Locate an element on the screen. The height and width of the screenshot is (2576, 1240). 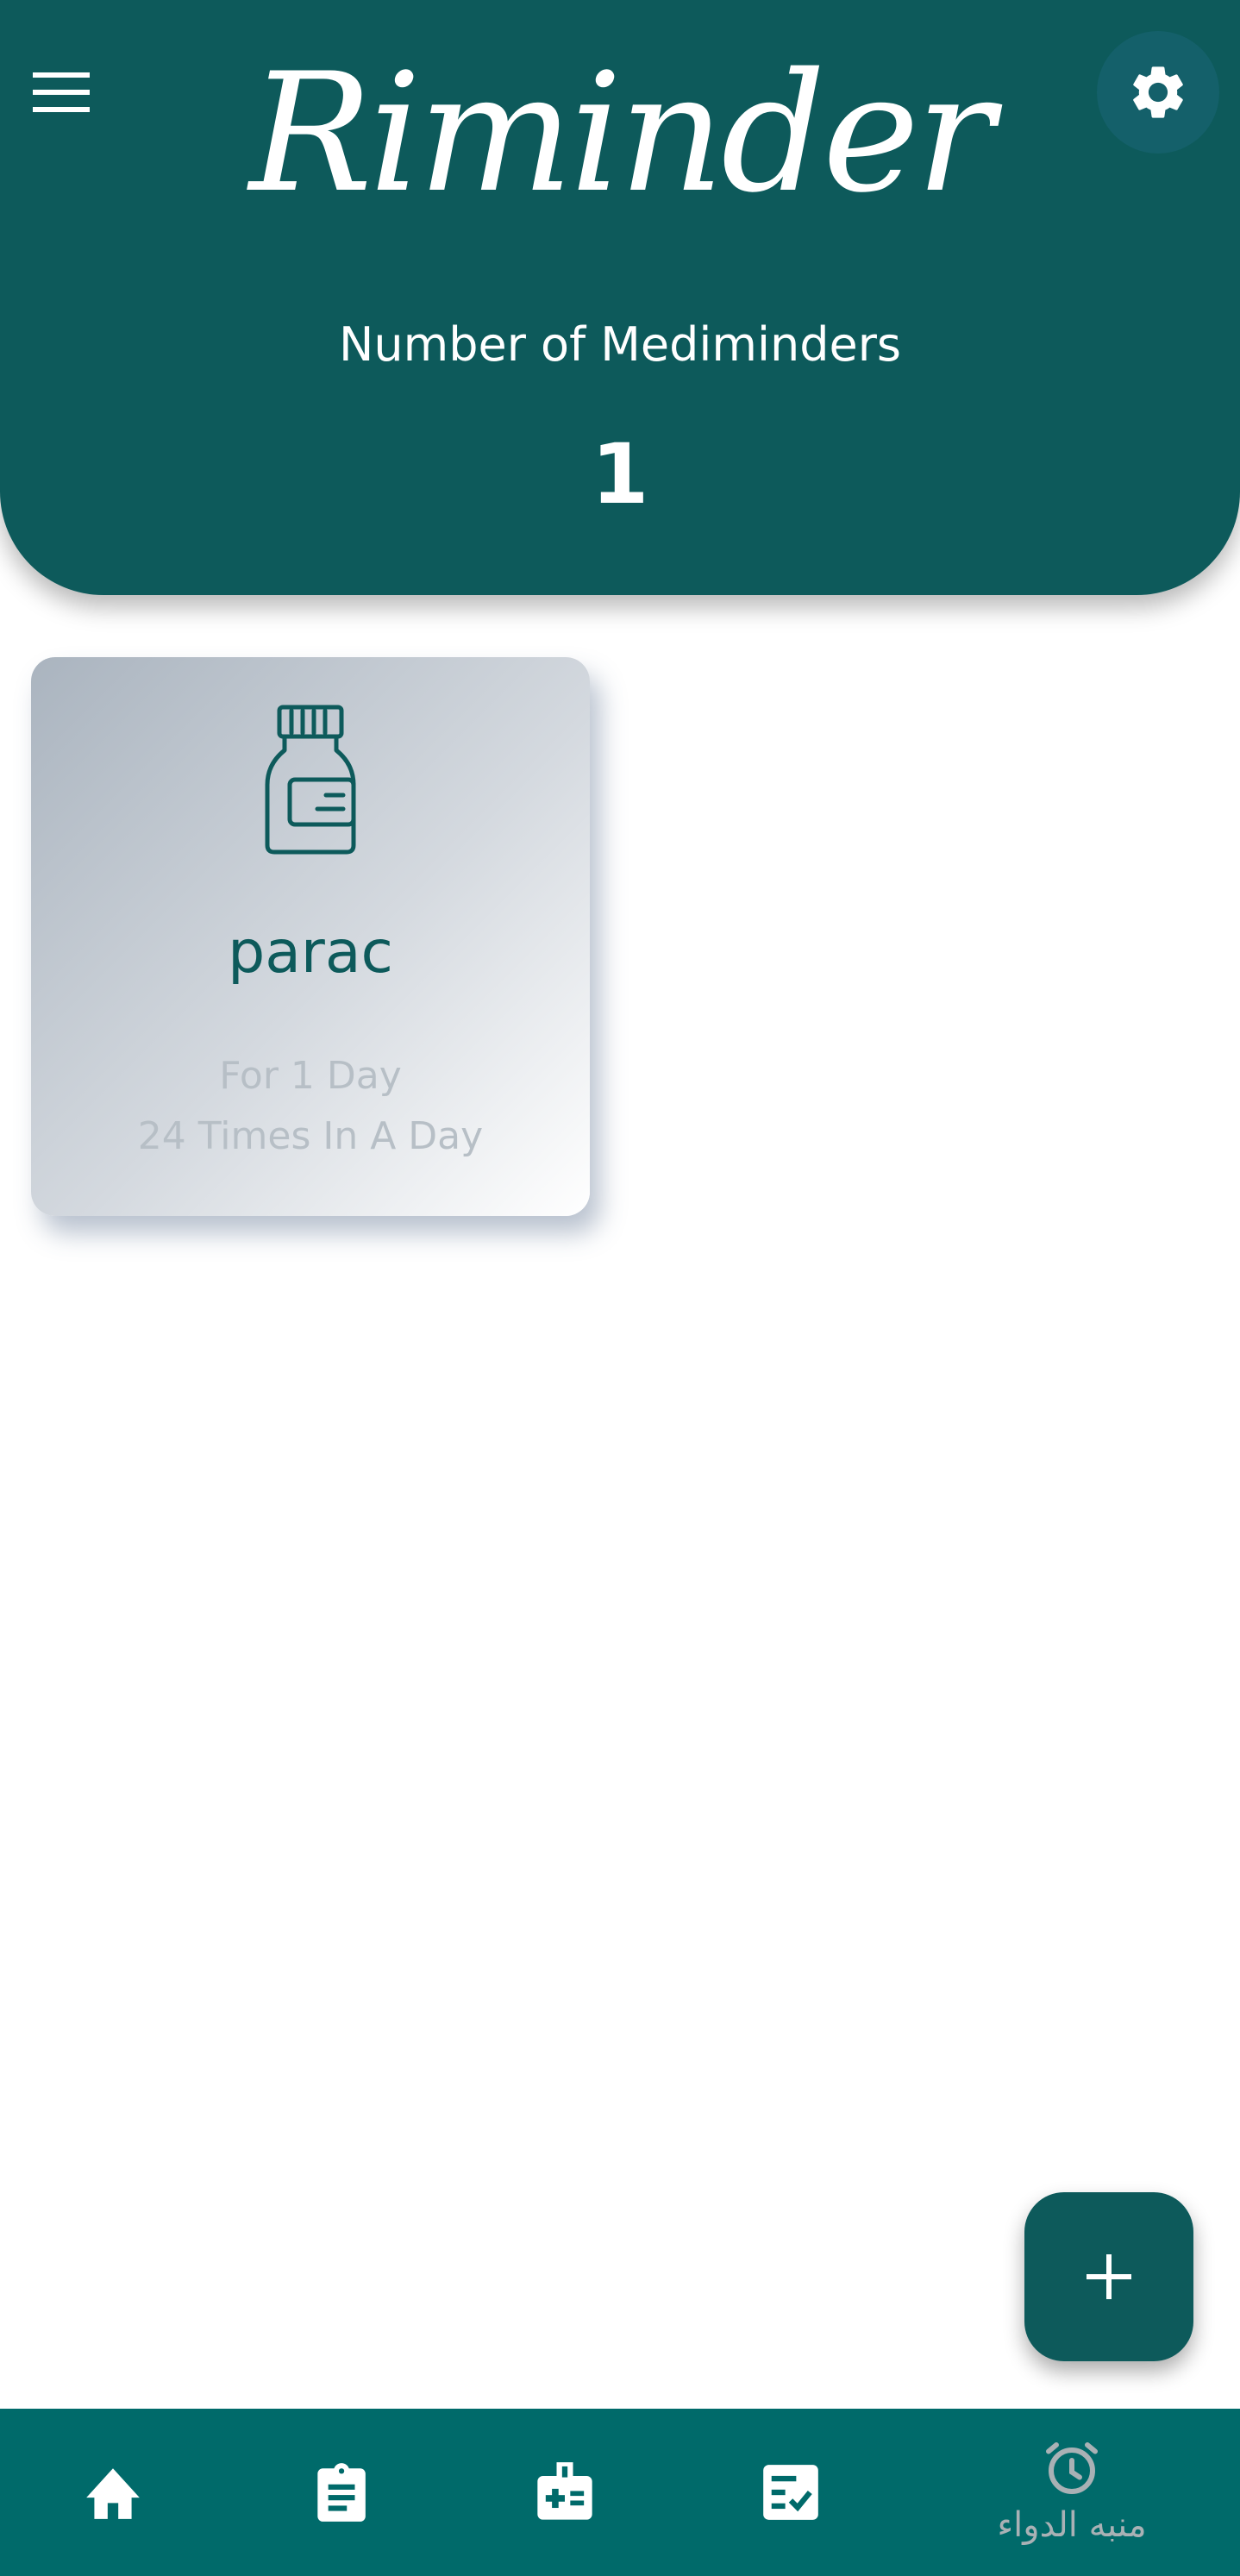
nav-medical-kit is located at coordinates (565, 2492).